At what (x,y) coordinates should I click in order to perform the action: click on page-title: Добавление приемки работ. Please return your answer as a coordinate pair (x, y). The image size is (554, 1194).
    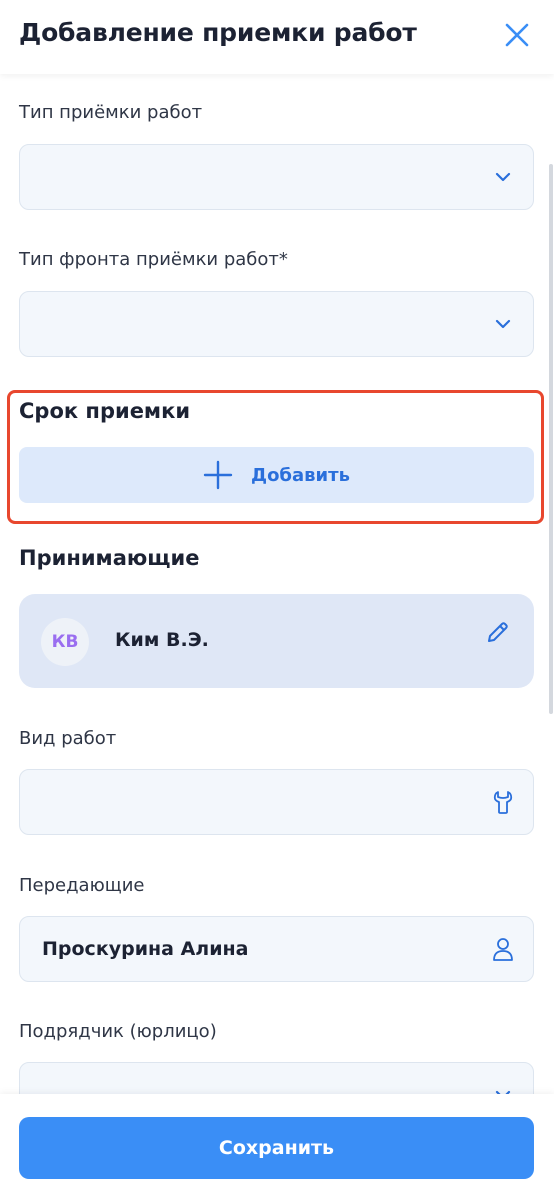
    Looking at the image, I should click on (218, 32).